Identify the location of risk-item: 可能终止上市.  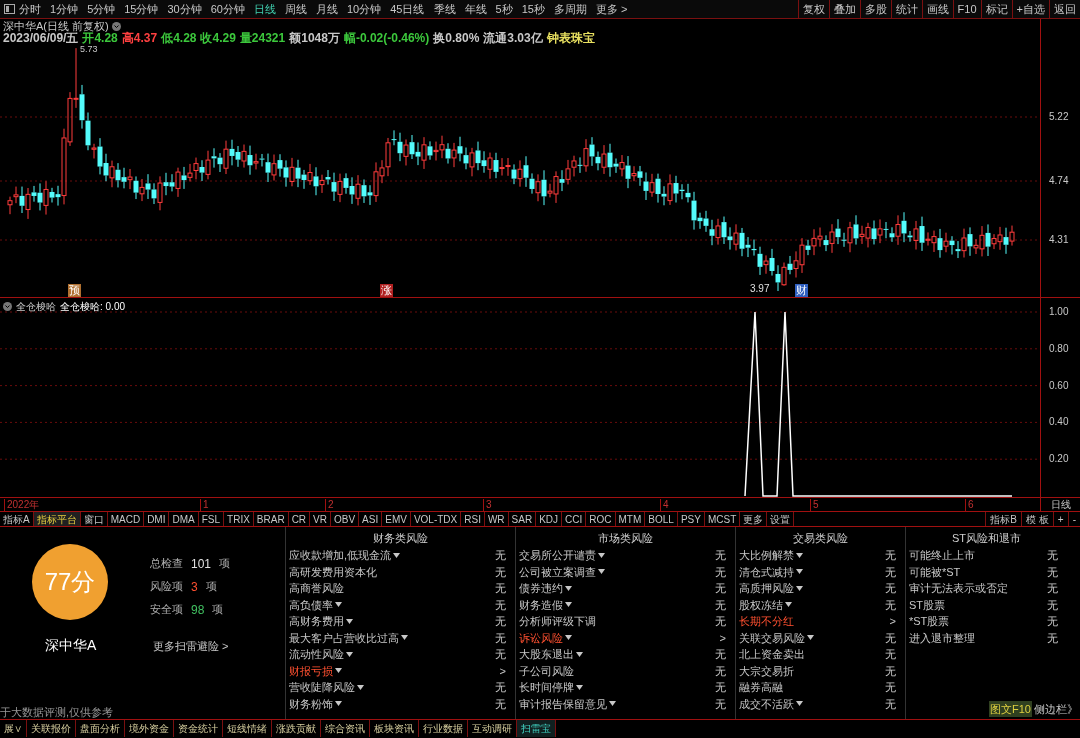
(942, 555).